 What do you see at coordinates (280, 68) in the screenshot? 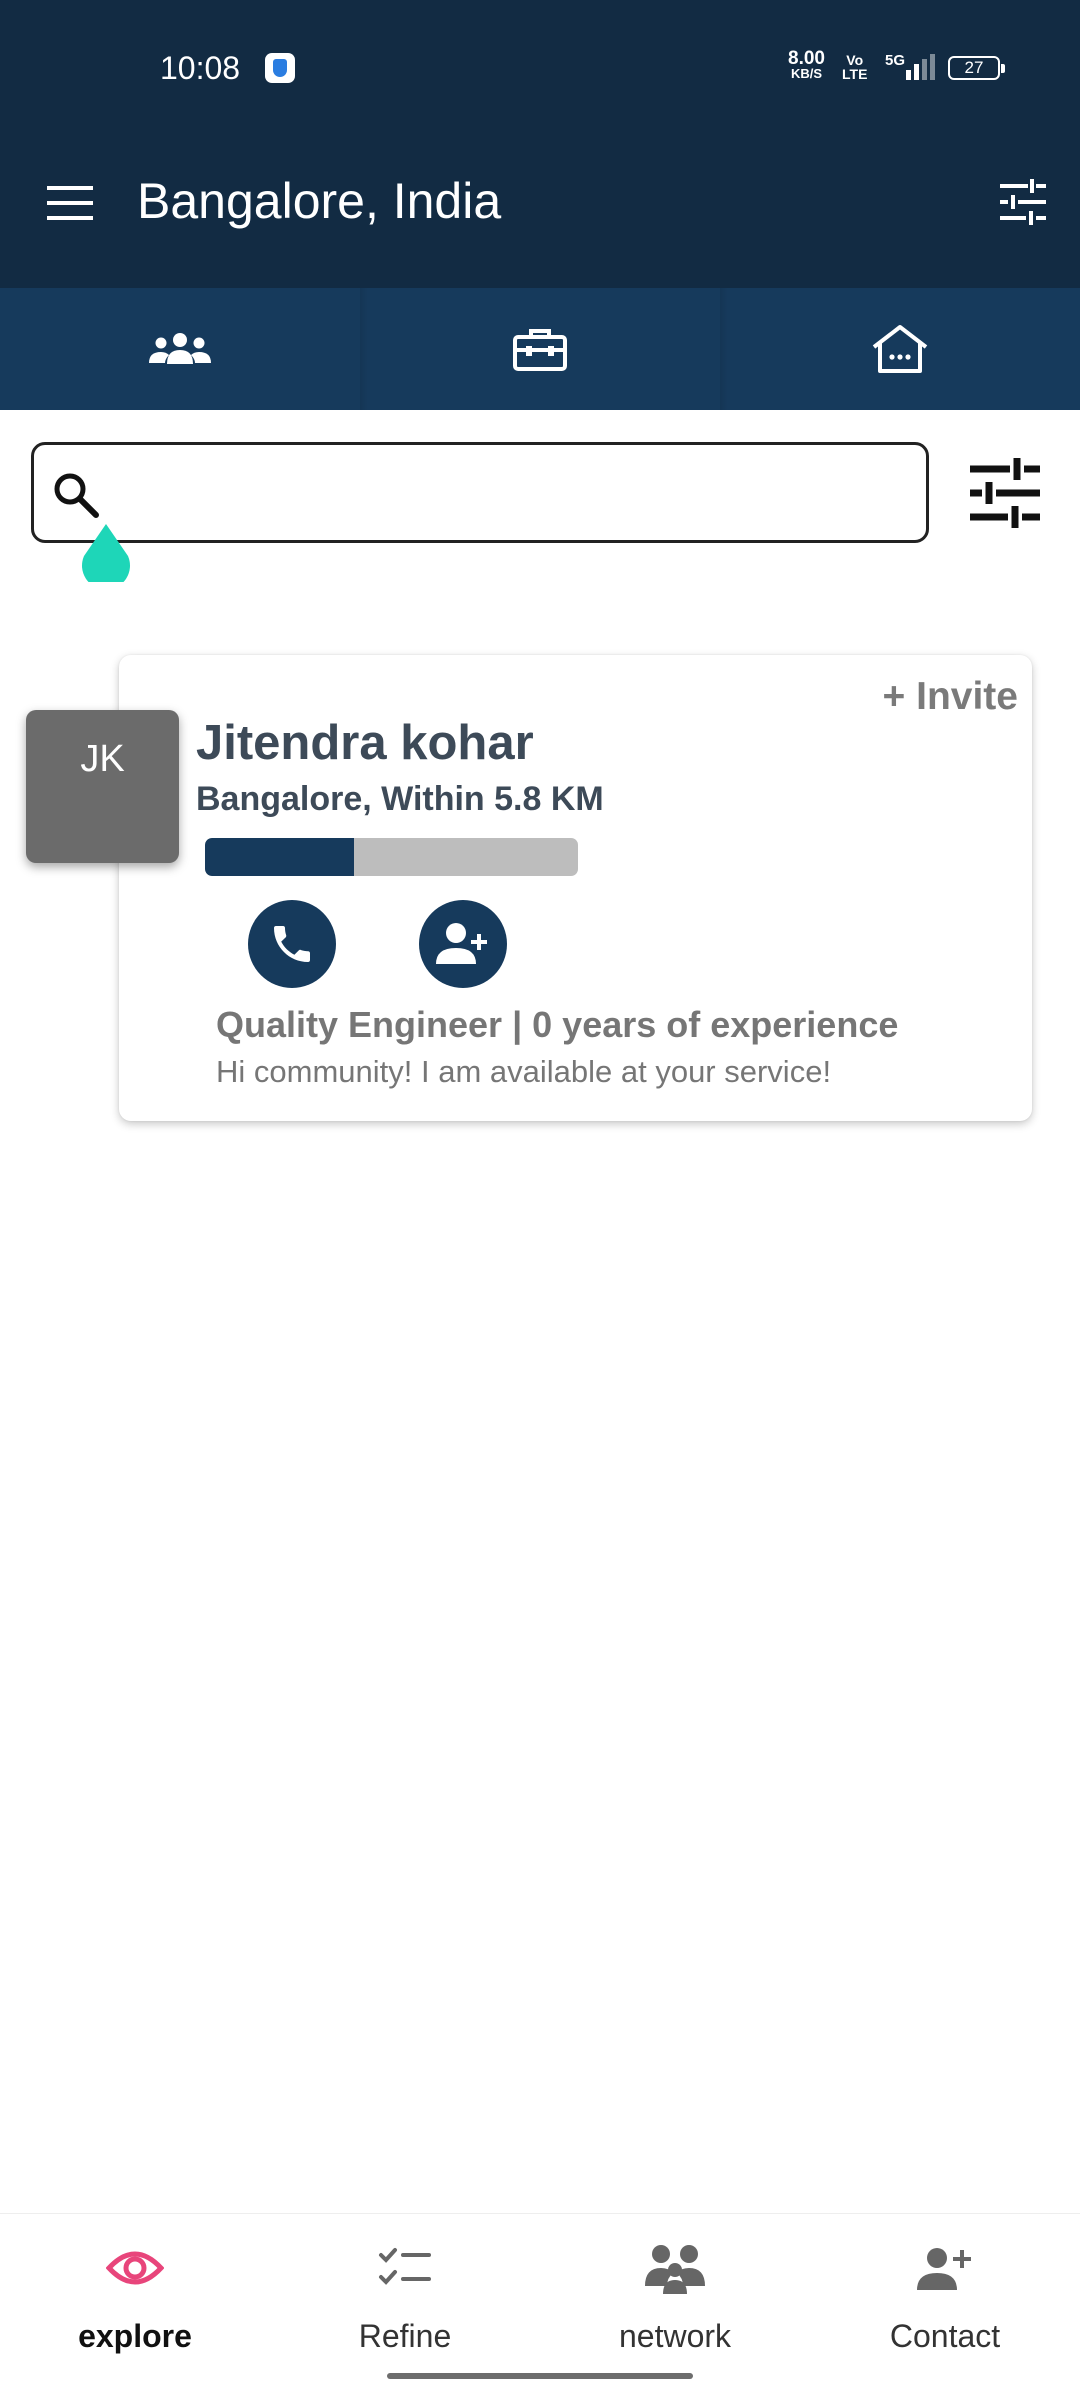
I see `security-shield-icon` at bounding box center [280, 68].